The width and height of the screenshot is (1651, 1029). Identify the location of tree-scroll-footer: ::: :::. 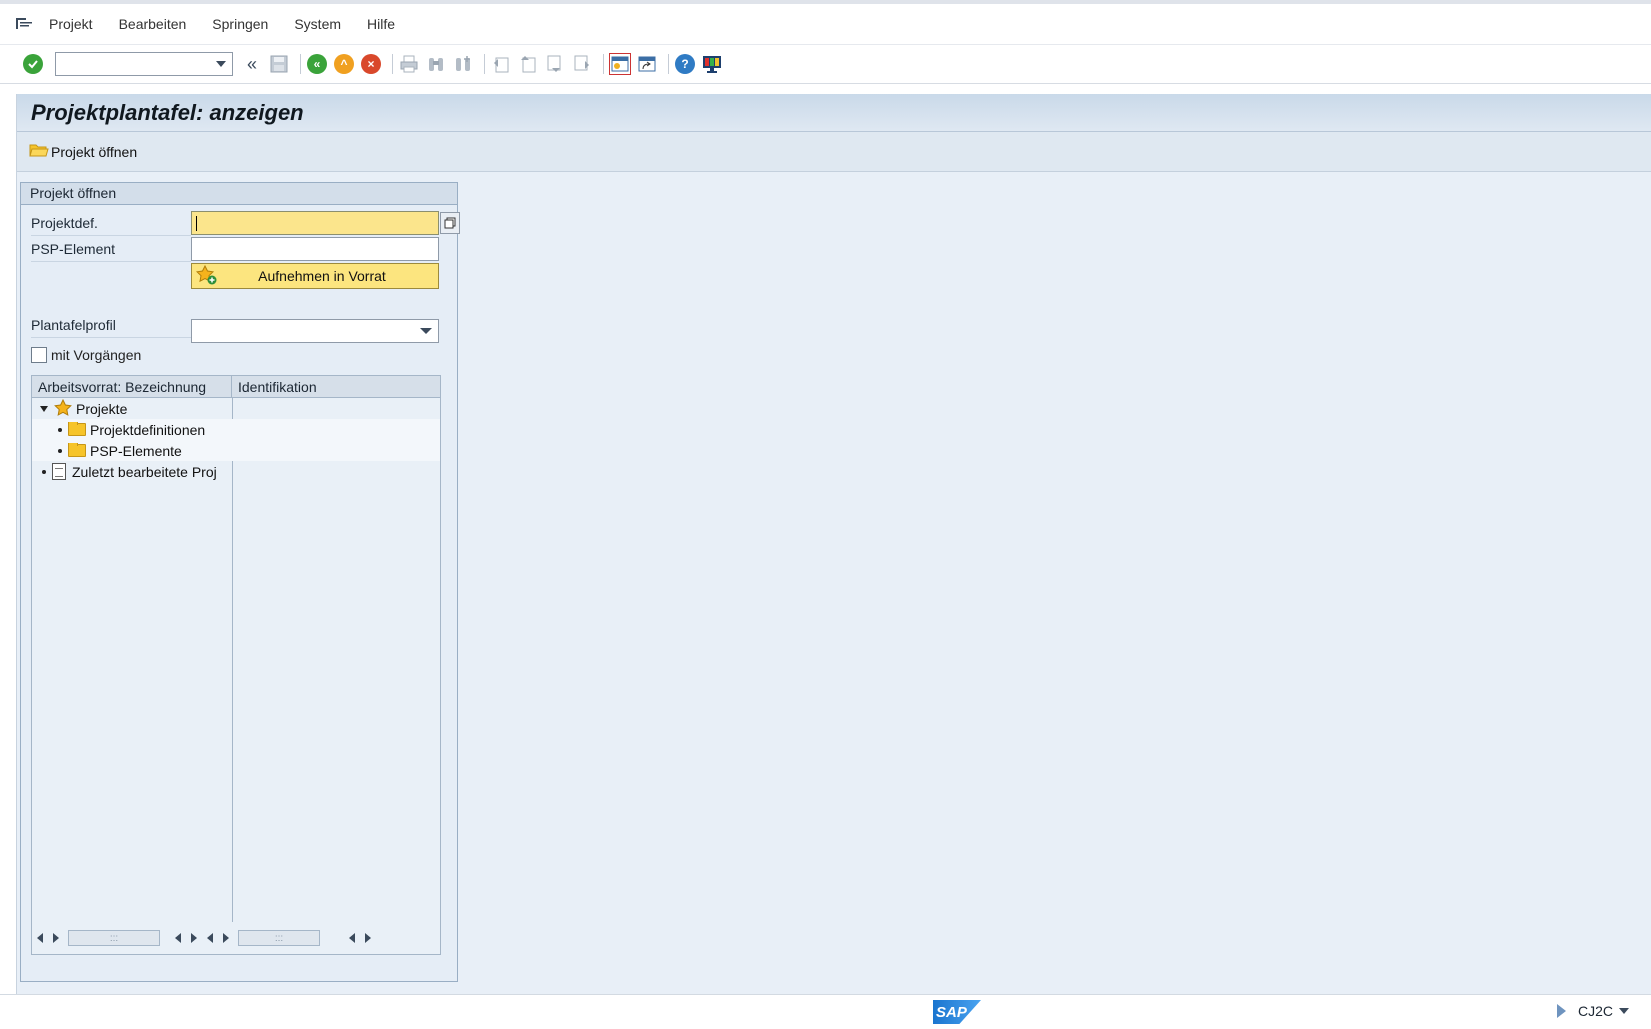
(236, 938).